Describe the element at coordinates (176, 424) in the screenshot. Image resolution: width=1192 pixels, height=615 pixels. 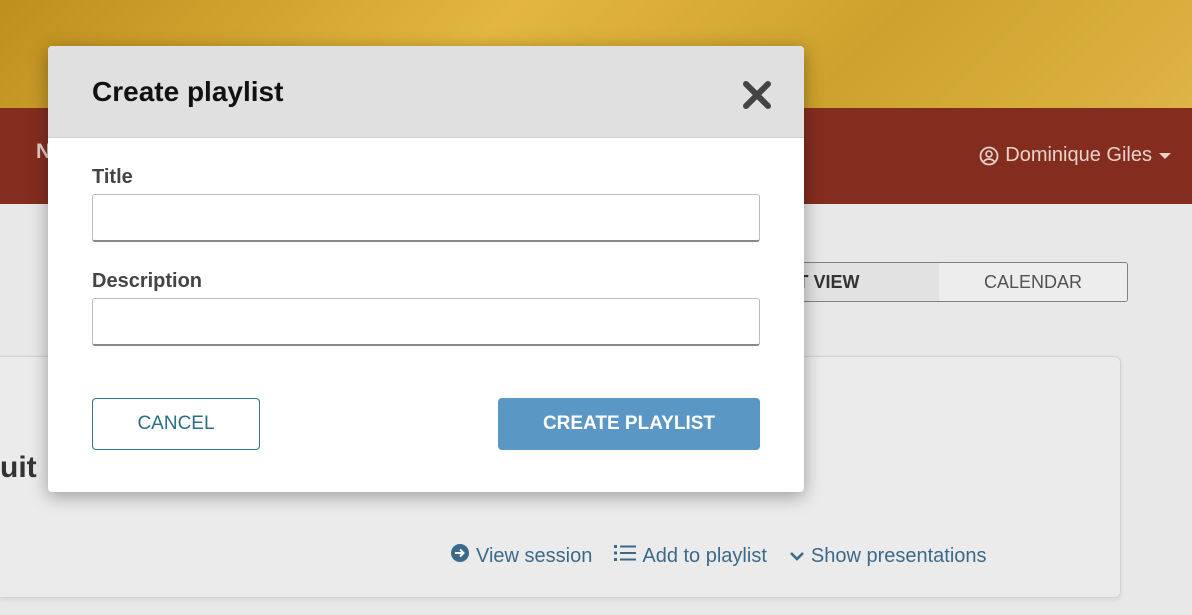
I see `cancel-button: CANCEL` at that location.